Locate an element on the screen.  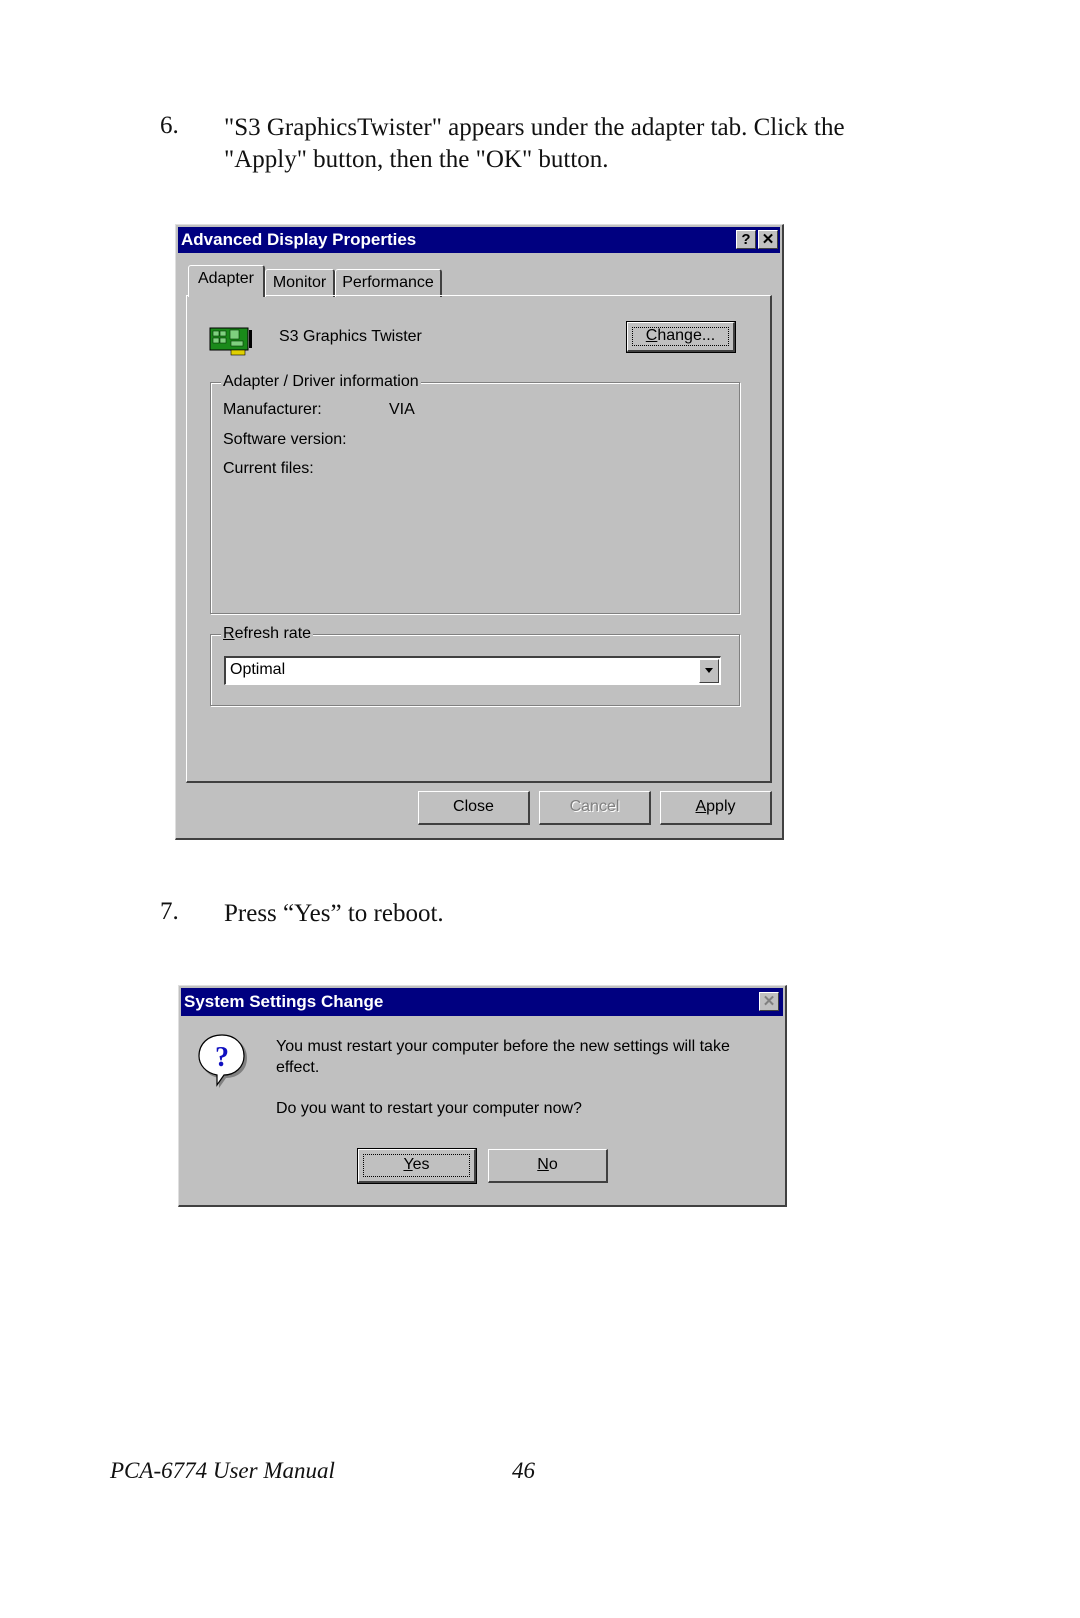
close-dialog-button: Close is located at coordinates (474, 808).